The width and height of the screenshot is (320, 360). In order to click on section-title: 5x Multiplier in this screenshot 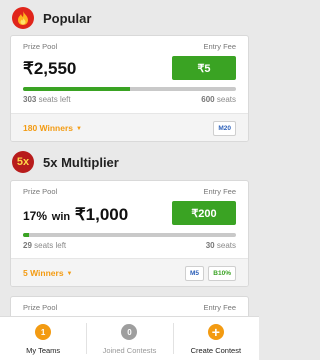, I will do `click(81, 162)`.